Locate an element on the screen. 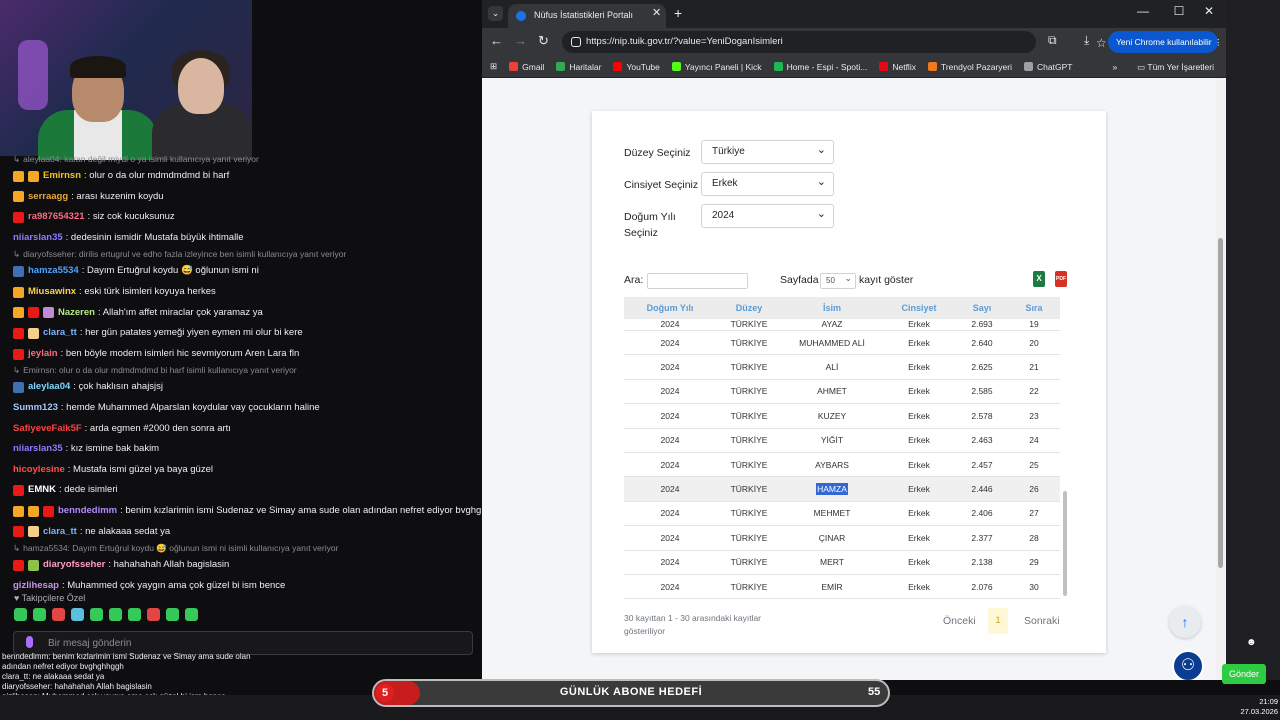  excel-export-icon: X is located at coordinates (1039, 279).